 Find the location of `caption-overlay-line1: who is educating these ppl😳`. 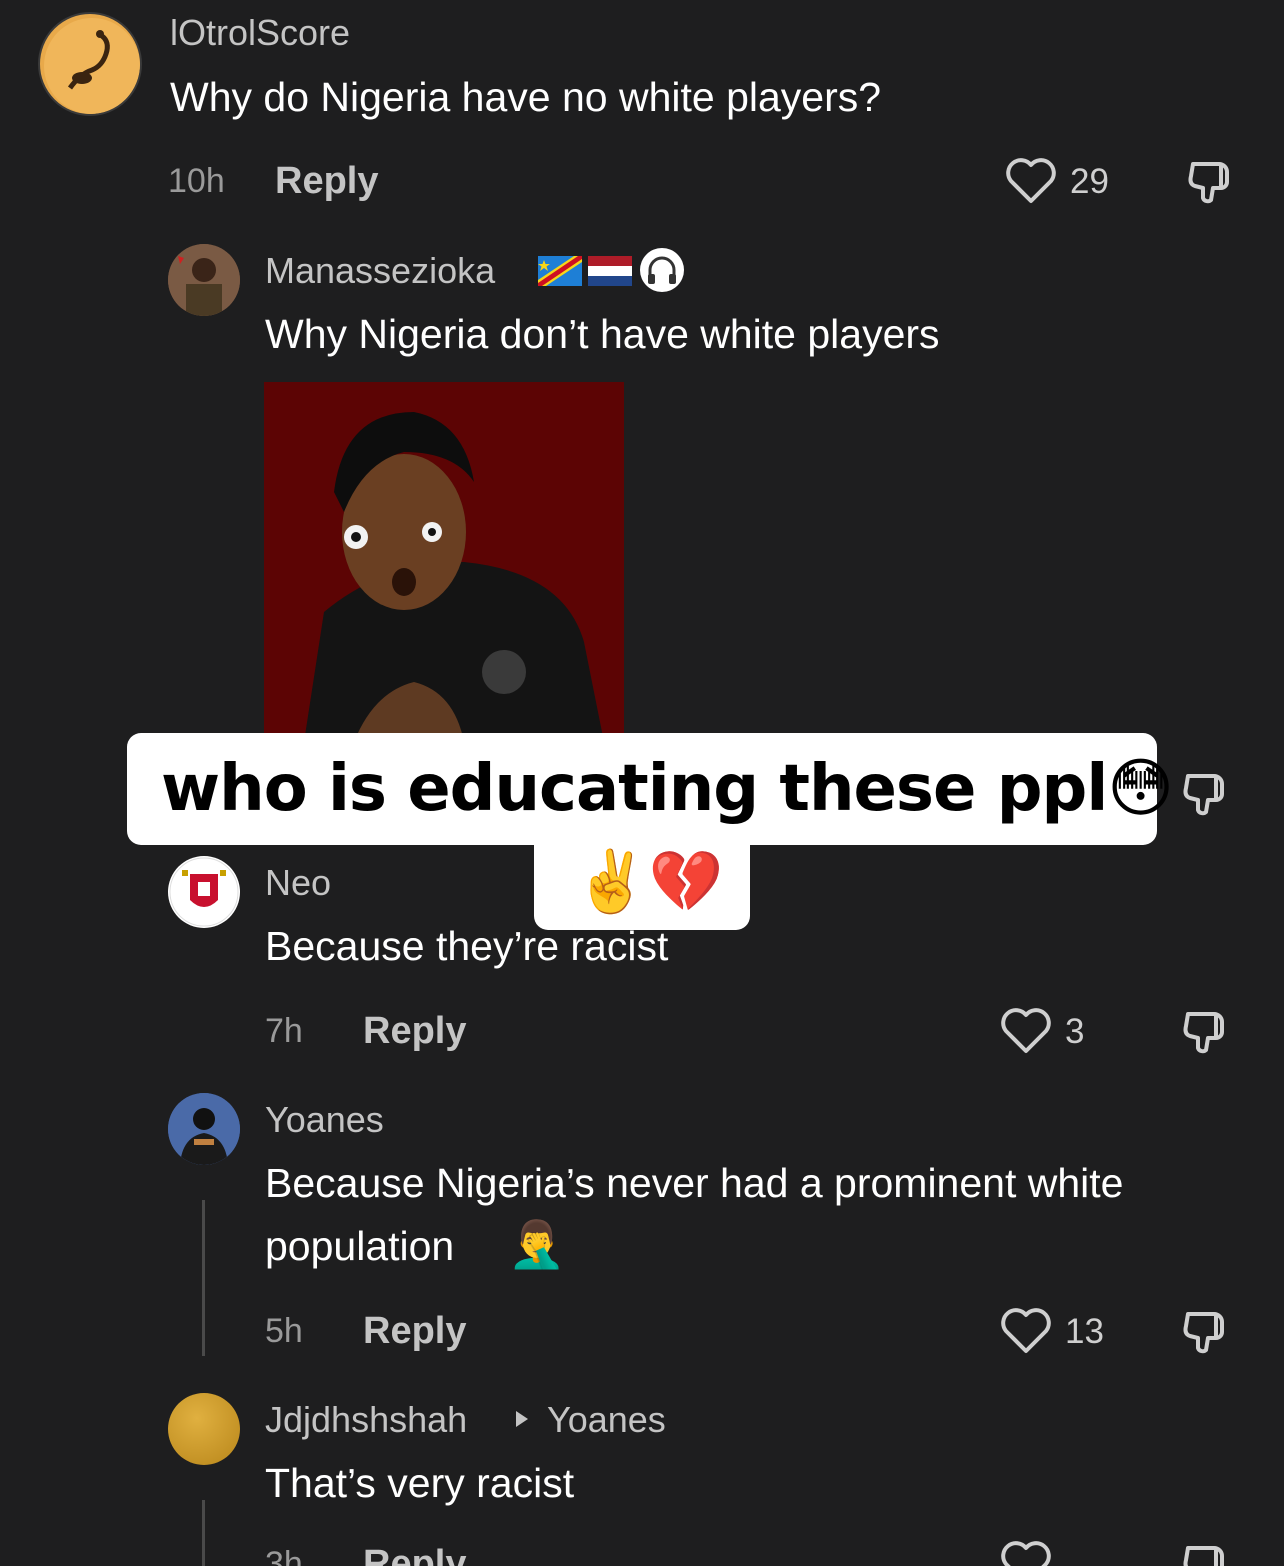

caption-overlay-line1: who is educating these ppl😳 is located at coordinates (650, 789).